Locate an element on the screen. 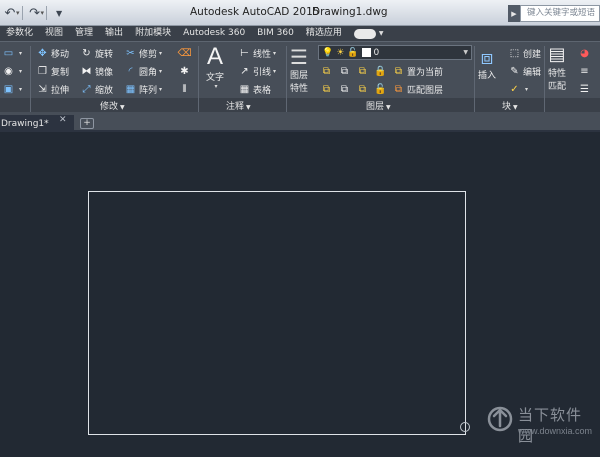  watermark-url: www.downxia.com is located at coordinates (555, 431).